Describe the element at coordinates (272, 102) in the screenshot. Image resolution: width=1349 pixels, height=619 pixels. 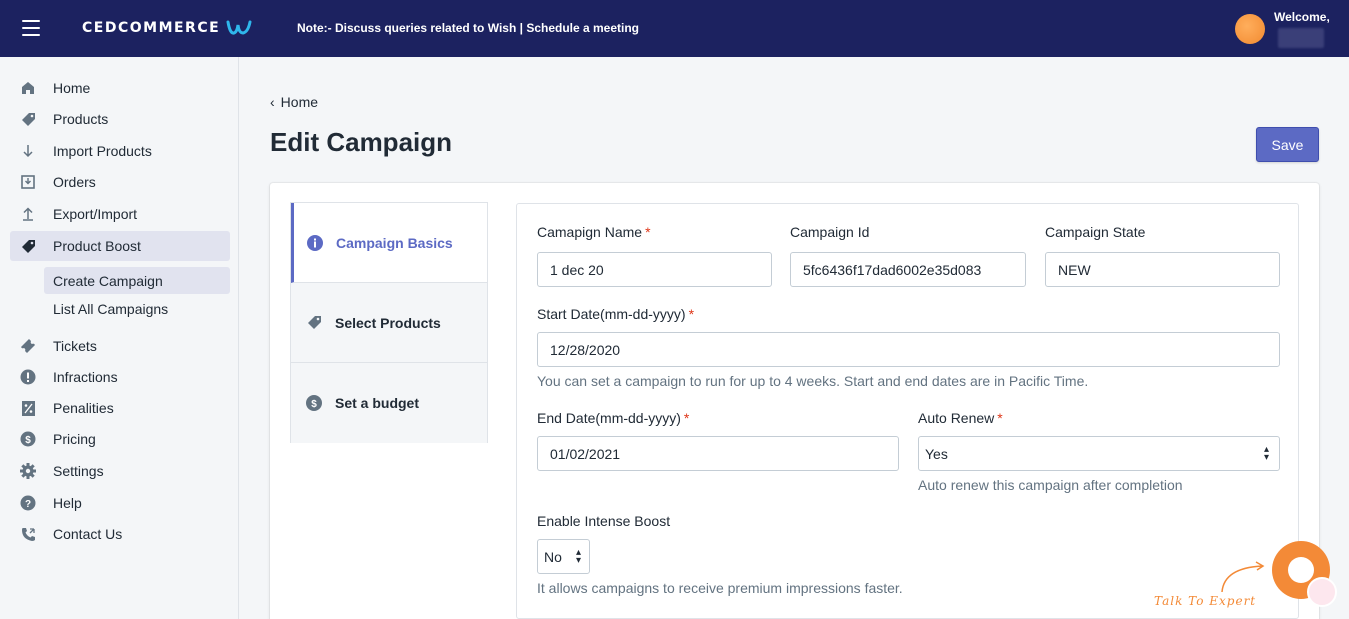
I see `chevron-left-icon: ‹` at that location.